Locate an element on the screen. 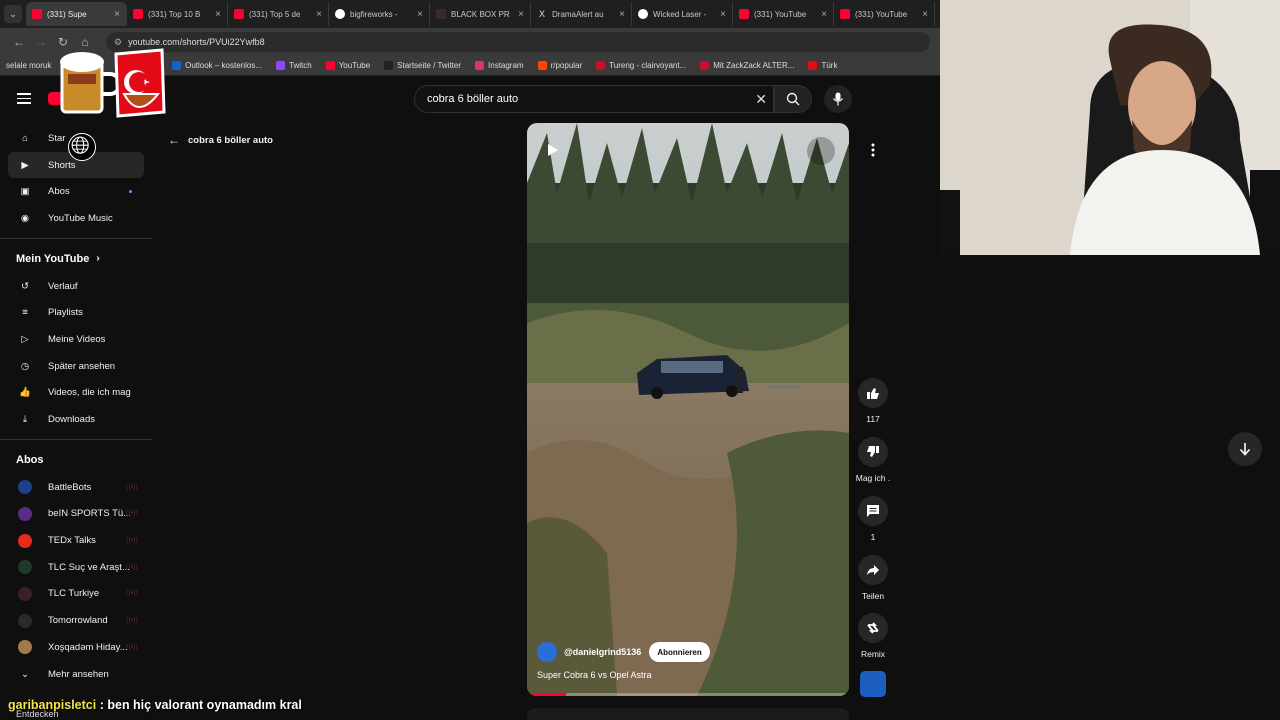  tab-title: Wicked Laser - is located at coordinates (680, 14).